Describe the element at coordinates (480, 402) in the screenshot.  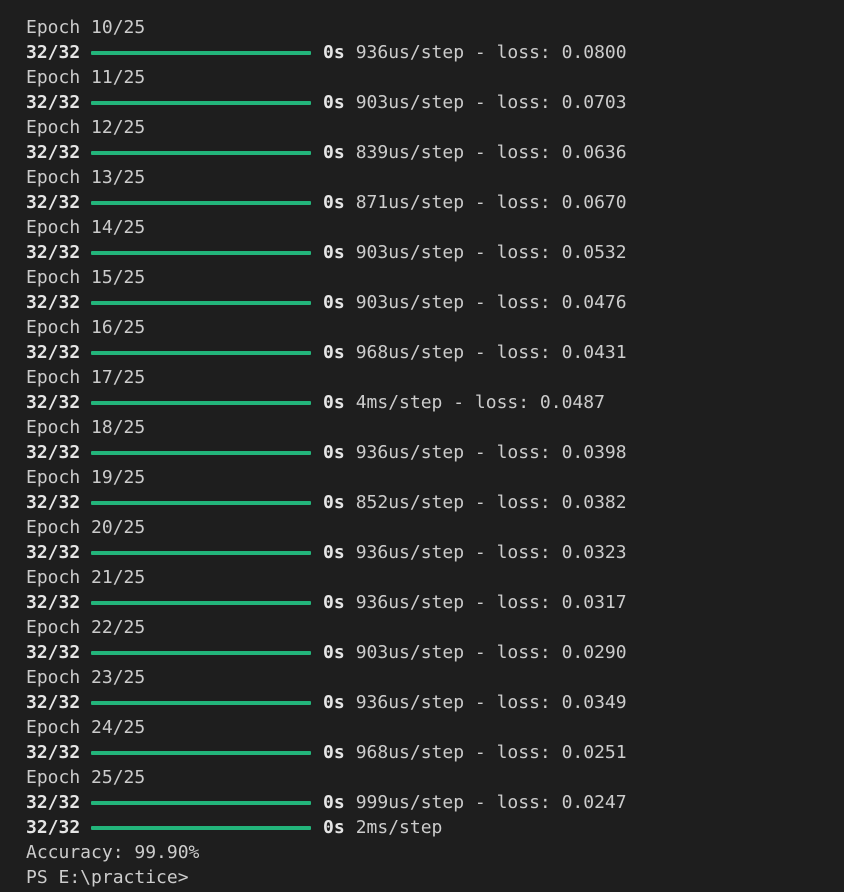
I see `epoch-metrics: 4ms/step - loss: 0.0487` at that location.